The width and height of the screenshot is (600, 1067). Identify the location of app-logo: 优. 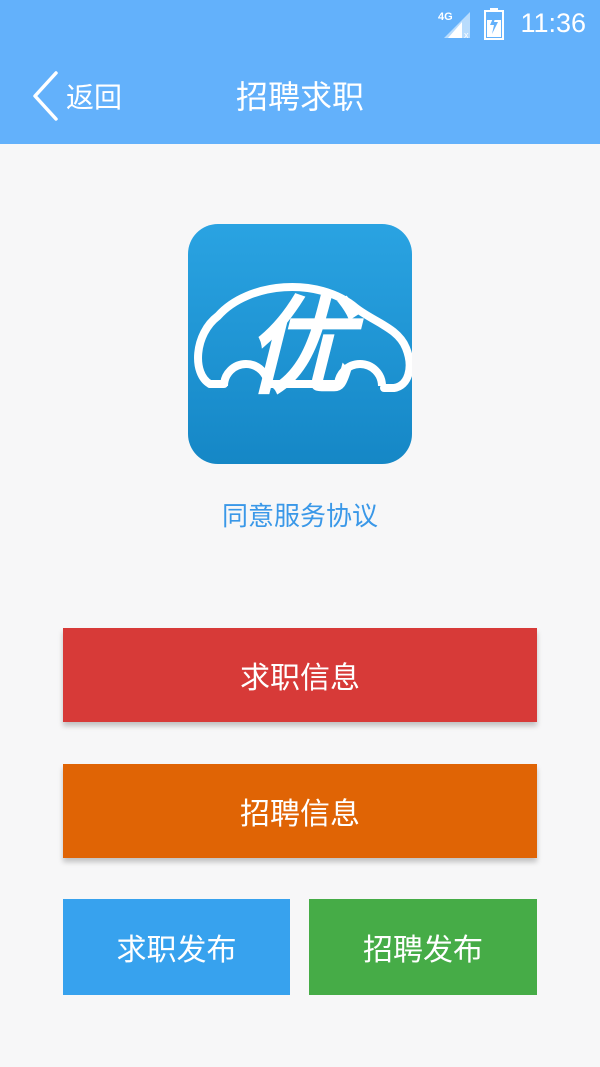
(300, 344).